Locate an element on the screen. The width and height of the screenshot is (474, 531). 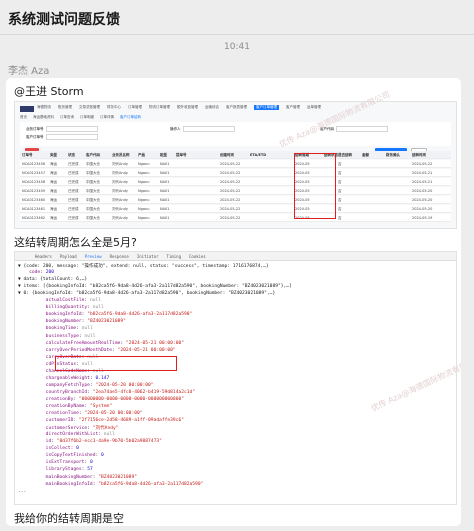
table-cell: NCA0123458 is located at coordinates (34, 181).